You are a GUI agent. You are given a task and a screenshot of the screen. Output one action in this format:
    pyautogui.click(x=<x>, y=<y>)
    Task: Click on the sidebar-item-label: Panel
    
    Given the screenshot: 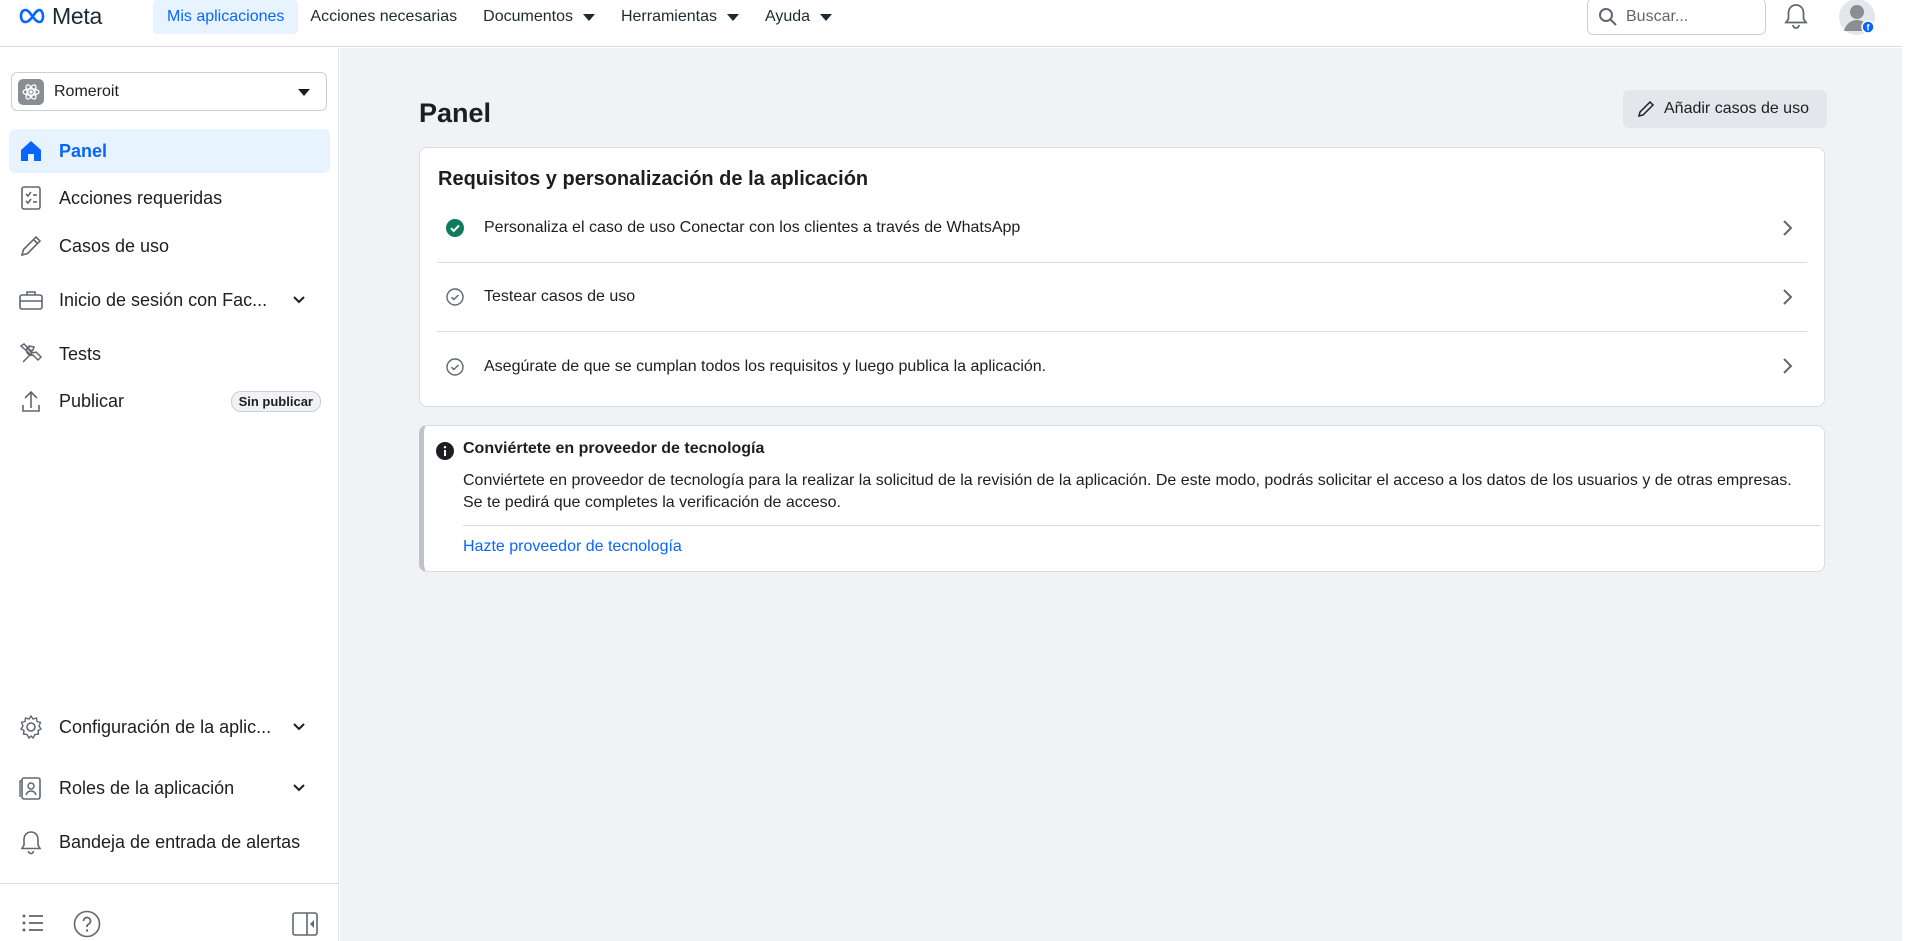 What is the action you would take?
    pyautogui.click(x=83, y=150)
    